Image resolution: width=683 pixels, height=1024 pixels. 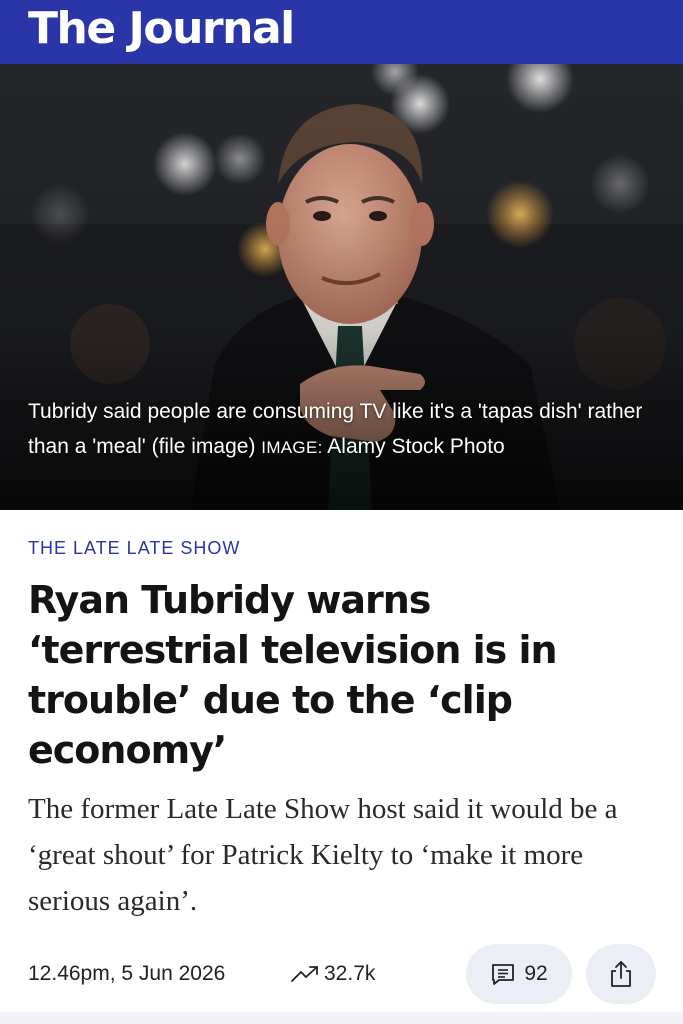 I want to click on share-icon, so click(x=621, y=974).